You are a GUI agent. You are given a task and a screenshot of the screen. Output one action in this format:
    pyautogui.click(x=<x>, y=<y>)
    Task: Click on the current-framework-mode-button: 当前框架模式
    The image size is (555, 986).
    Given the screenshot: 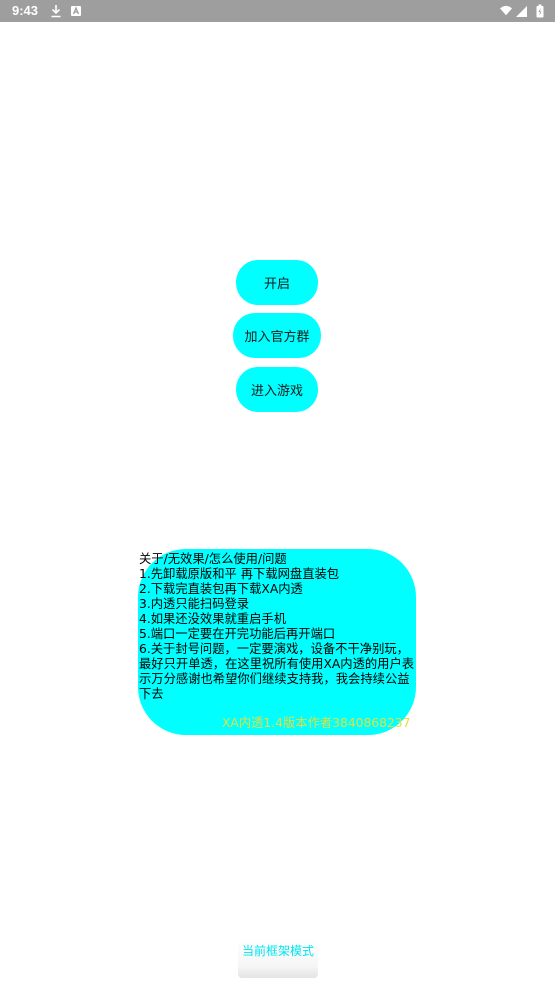 What is the action you would take?
    pyautogui.click(x=278, y=958)
    